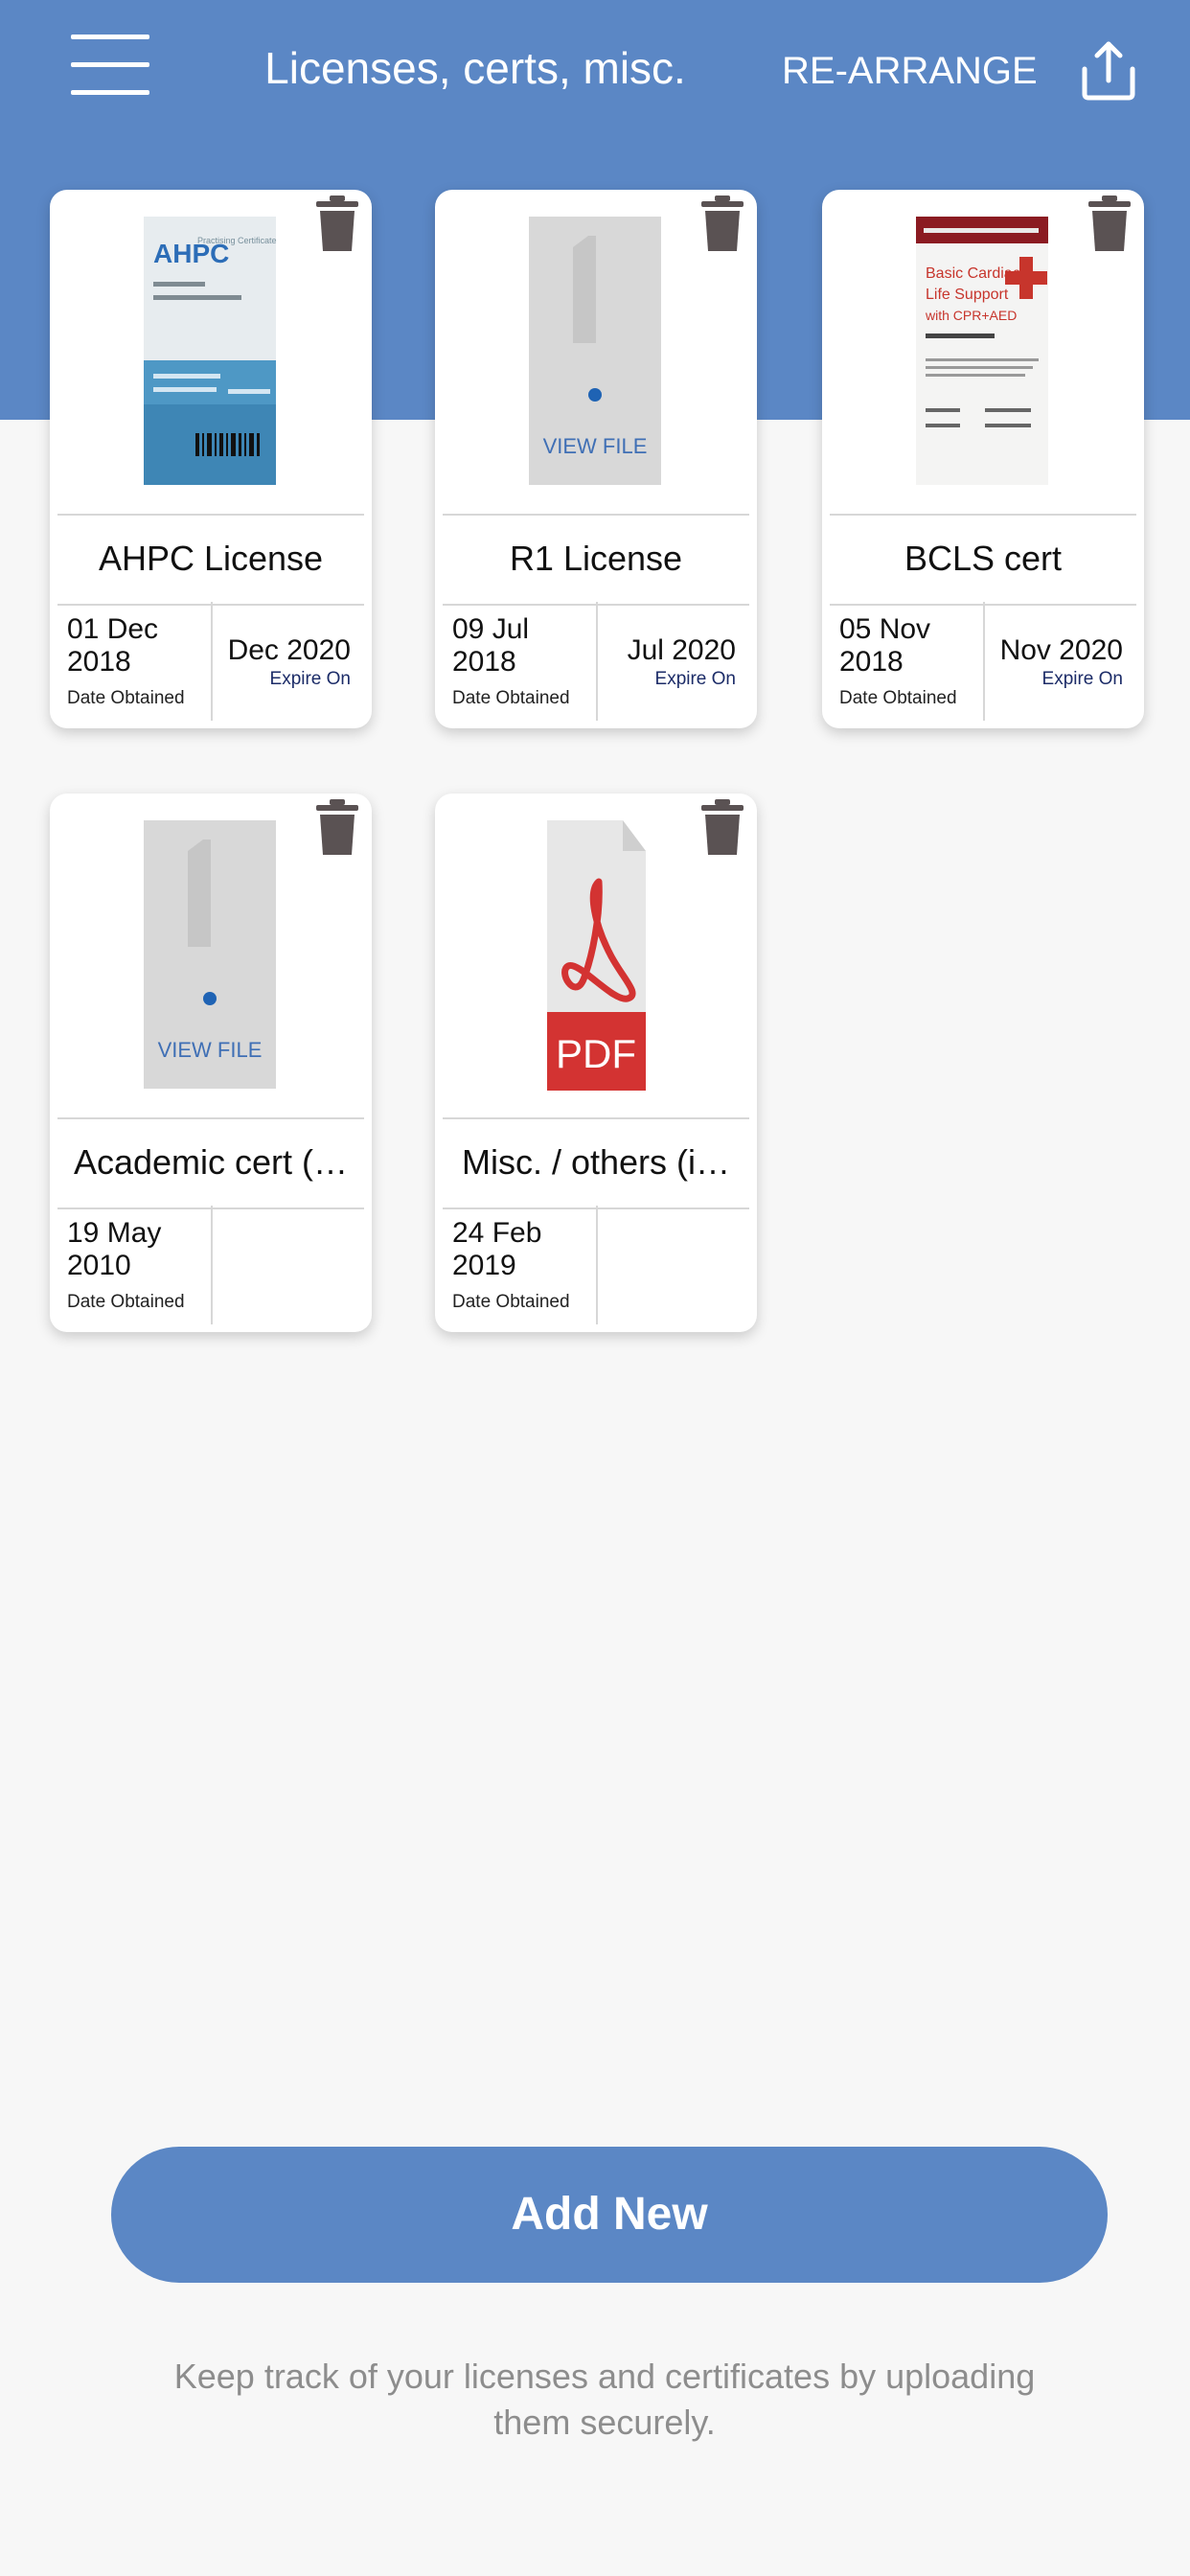 This screenshot has height=2576, width=1190. Describe the element at coordinates (1108, 69) in the screenshot. I see `share-upload-icon` at that location.